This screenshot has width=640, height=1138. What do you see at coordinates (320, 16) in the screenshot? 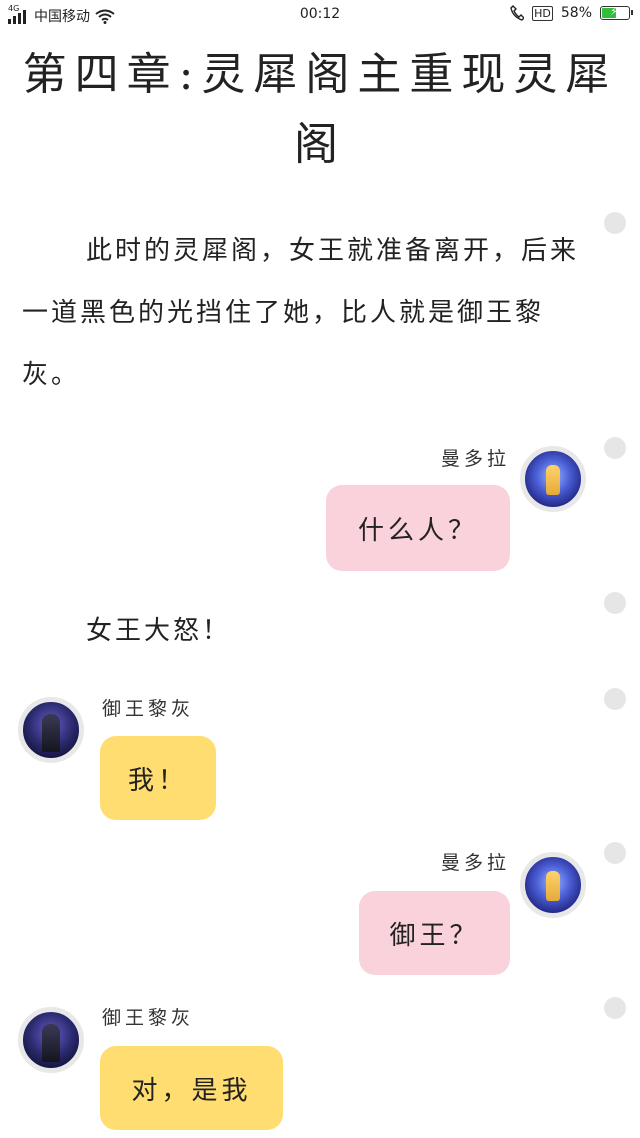
I see `status-bar: 4G 中国移动 00:12 HD 58% ⚡` at bounding box center [320, 16].